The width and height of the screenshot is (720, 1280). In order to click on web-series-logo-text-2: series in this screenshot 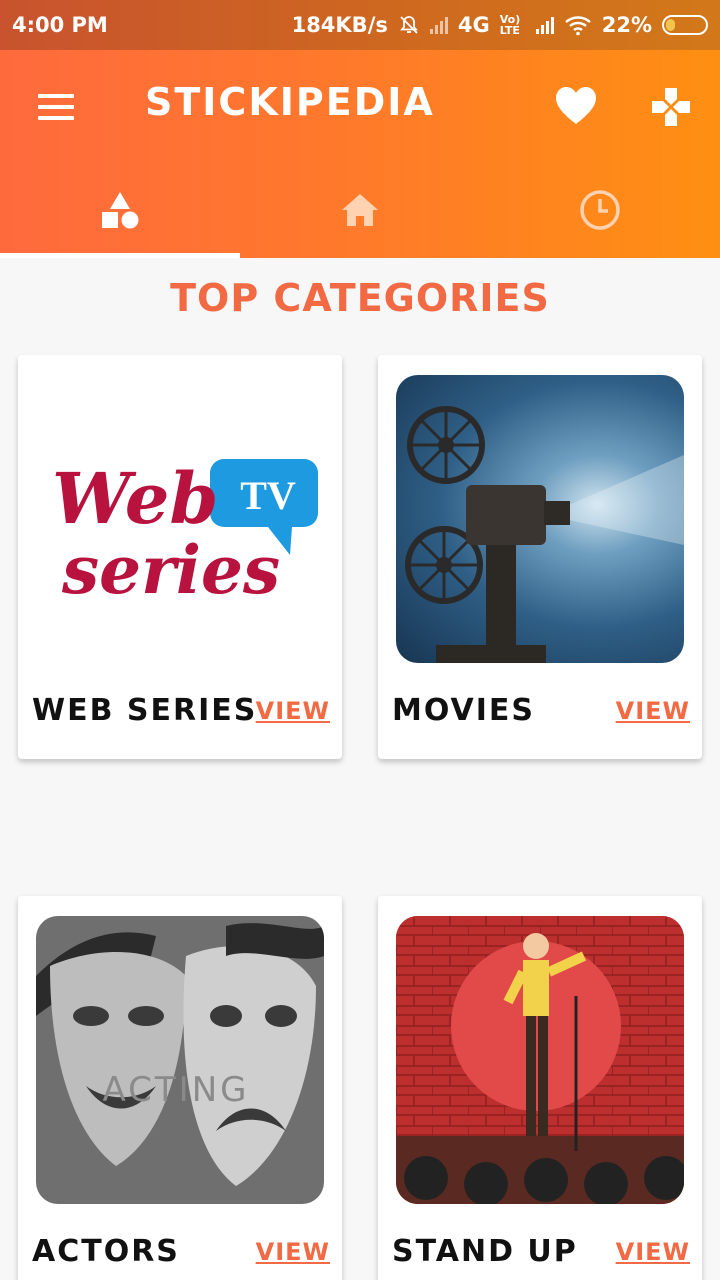, I will do `click(170, 570)`.